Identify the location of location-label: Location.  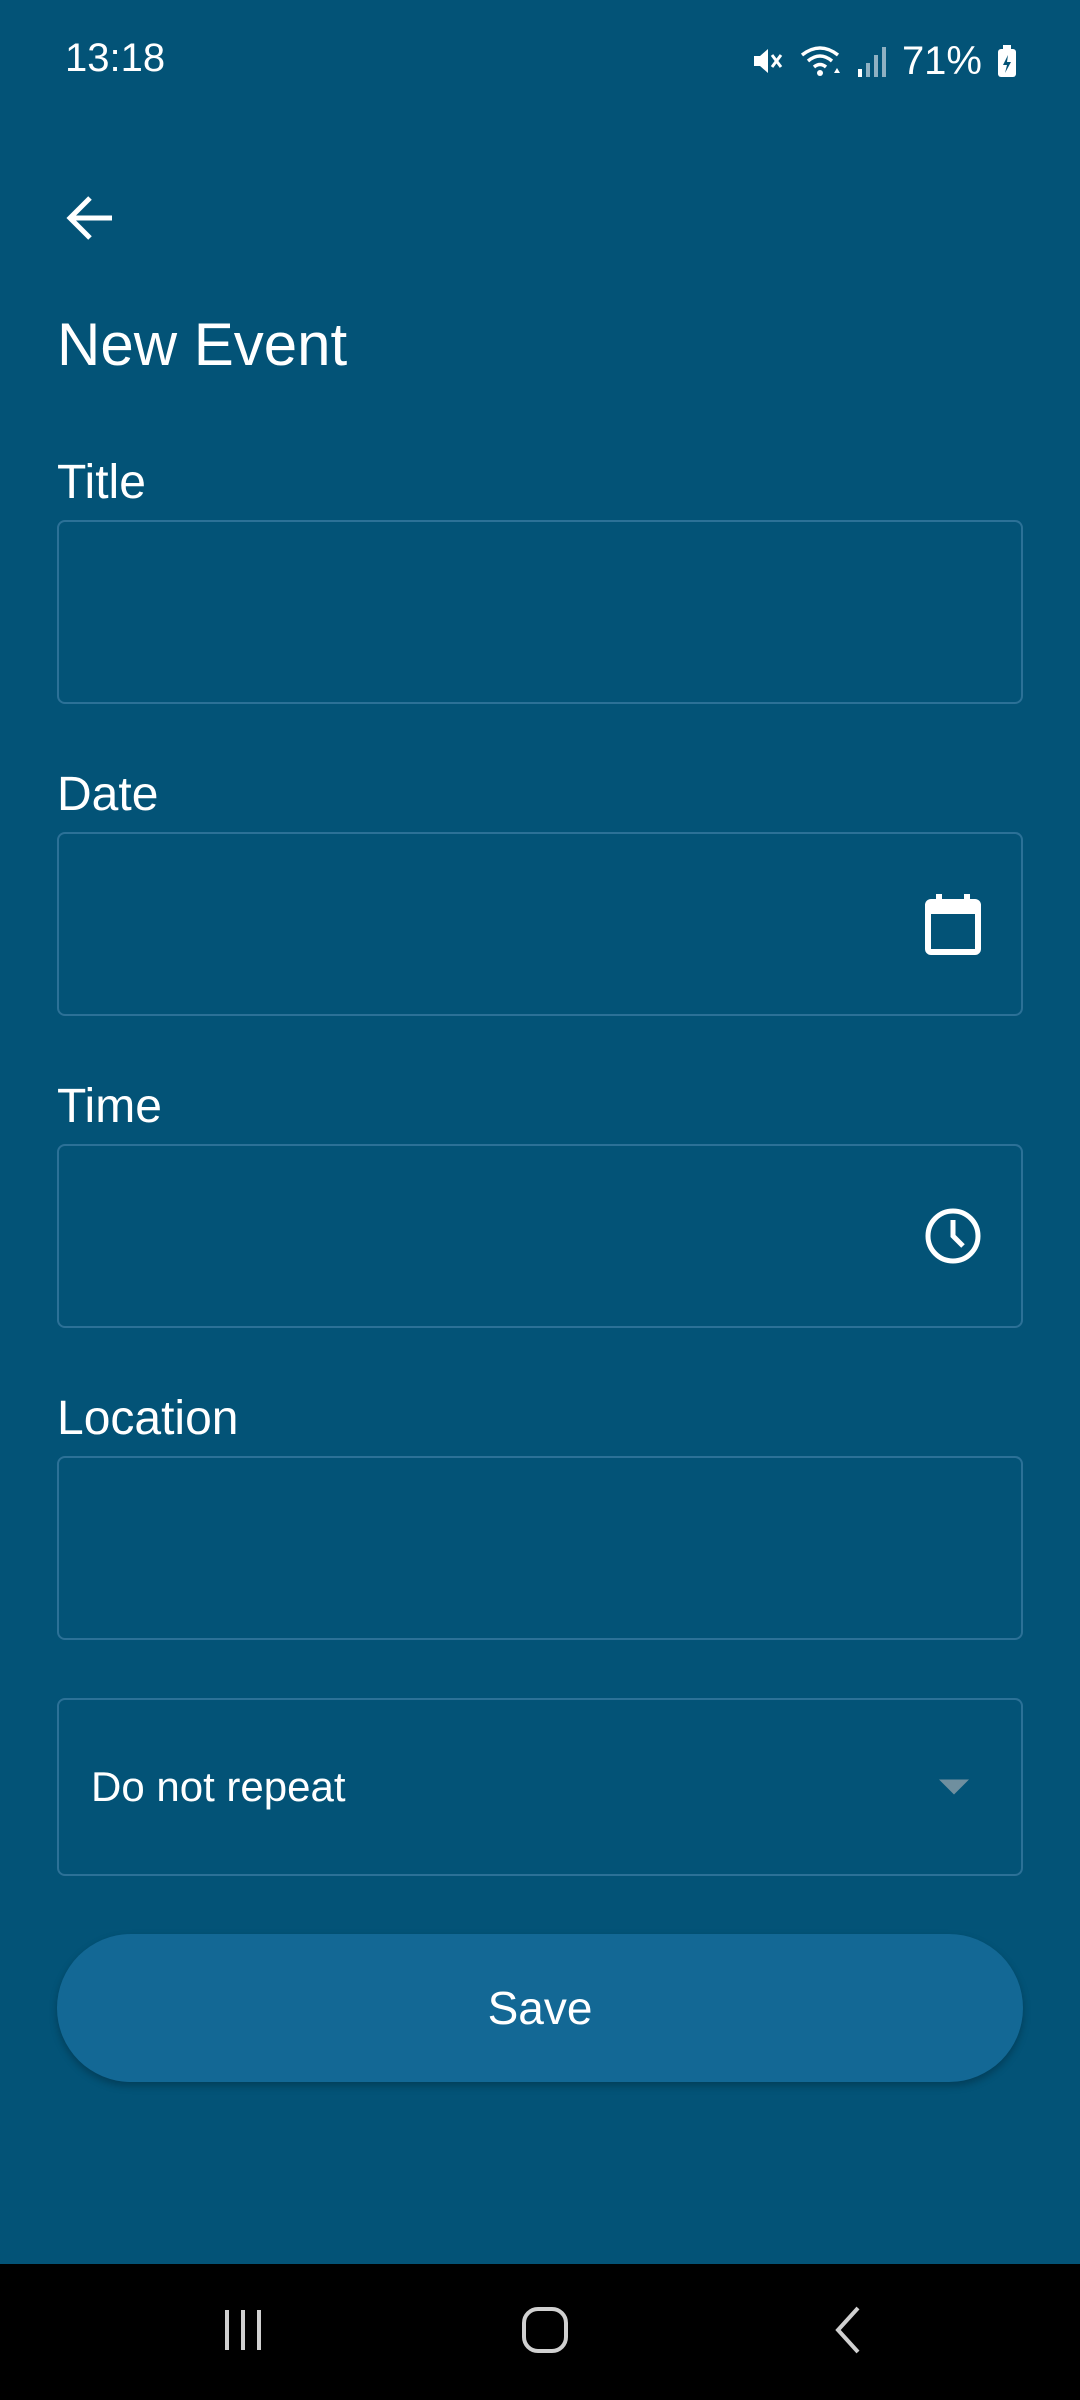
(148, 1418).